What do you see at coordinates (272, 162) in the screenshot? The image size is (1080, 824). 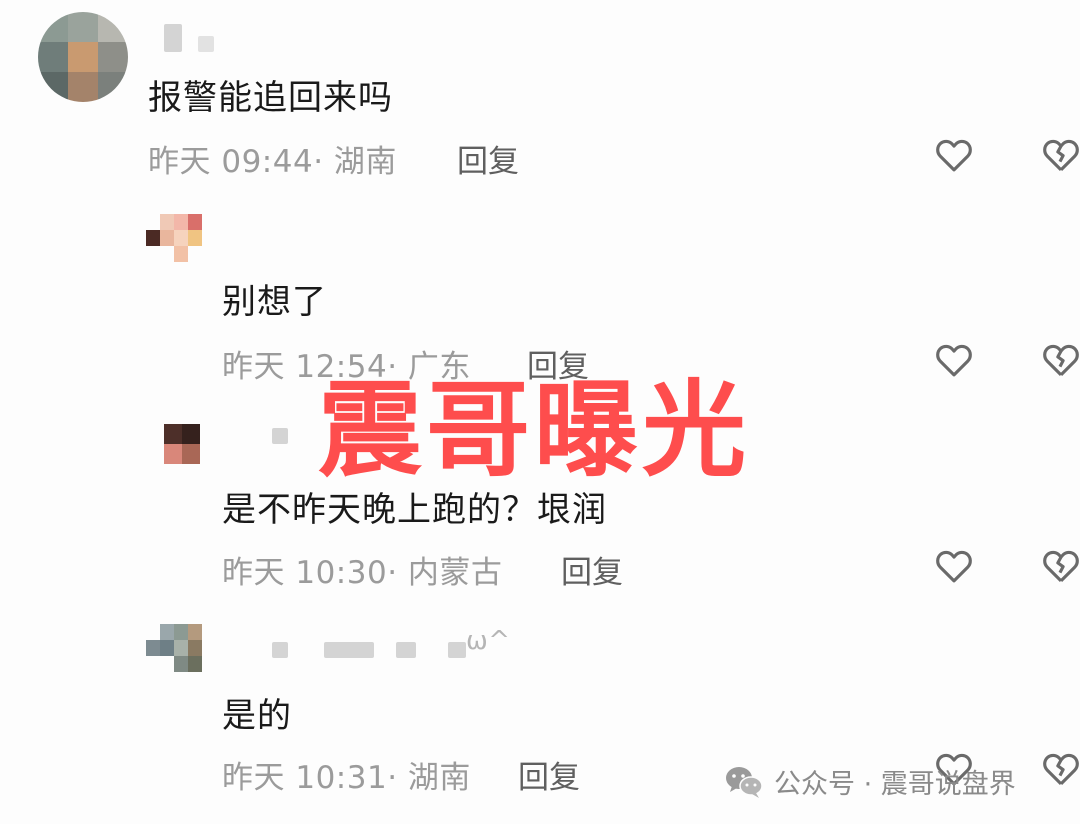 I see `comment-meta: 昨天 09:44· 湖南` at bounding box center [272, 162].